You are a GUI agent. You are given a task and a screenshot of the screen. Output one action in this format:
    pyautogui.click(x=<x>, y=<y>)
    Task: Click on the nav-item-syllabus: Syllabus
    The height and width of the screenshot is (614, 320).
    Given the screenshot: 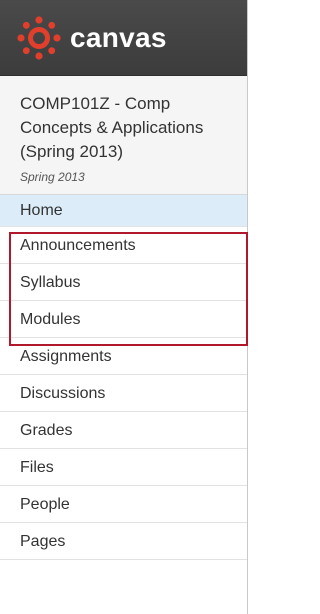 What is the action you would take?
    pyautogui.click(x=123, y=282)
    